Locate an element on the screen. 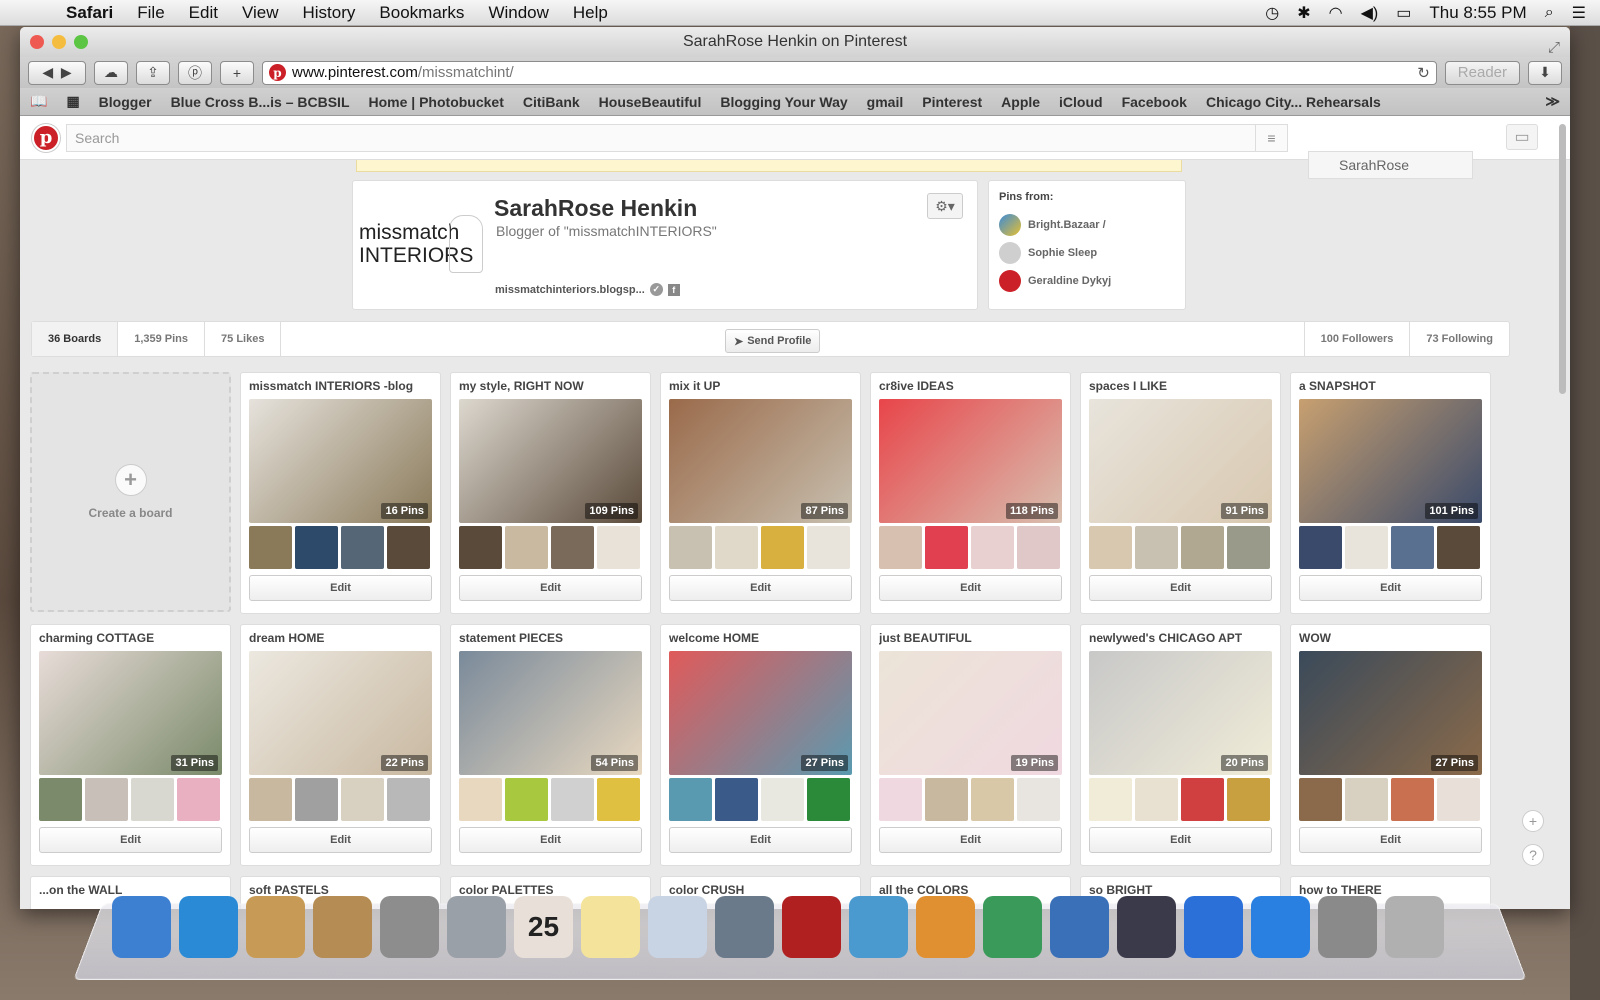 The height and width of the screenshot is (1000, 1600). safari-icon is located at coordinates (208, 927).